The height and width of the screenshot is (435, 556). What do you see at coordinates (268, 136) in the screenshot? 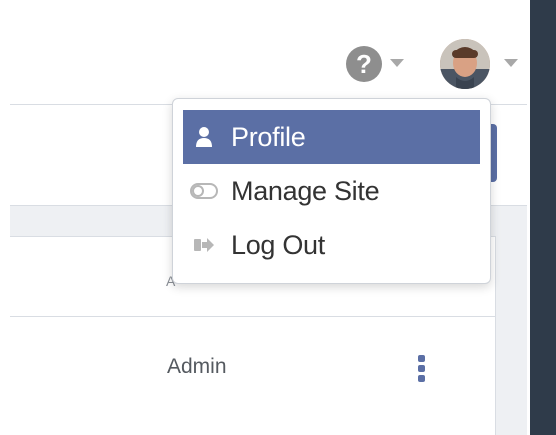
I see `menu-item-label: Profile` at bounding box center [268, 136].